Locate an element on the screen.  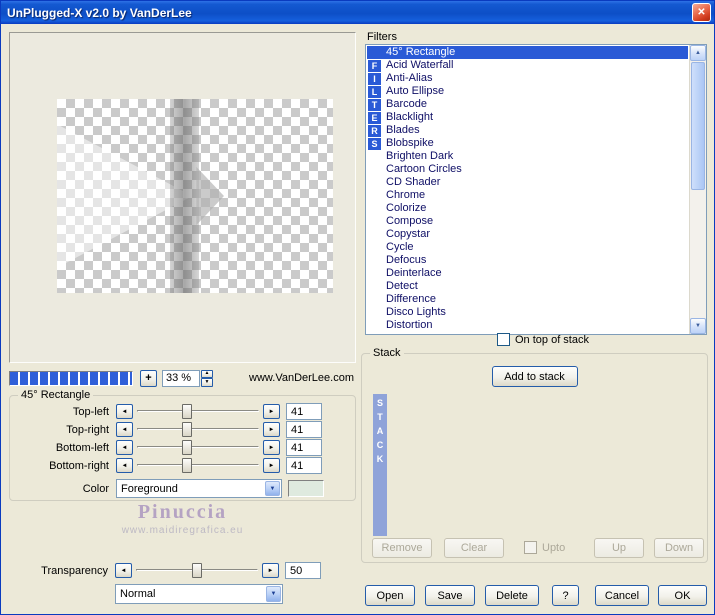
transparency-row: Transparency ◄ ► is located at coordinates (183, 570).